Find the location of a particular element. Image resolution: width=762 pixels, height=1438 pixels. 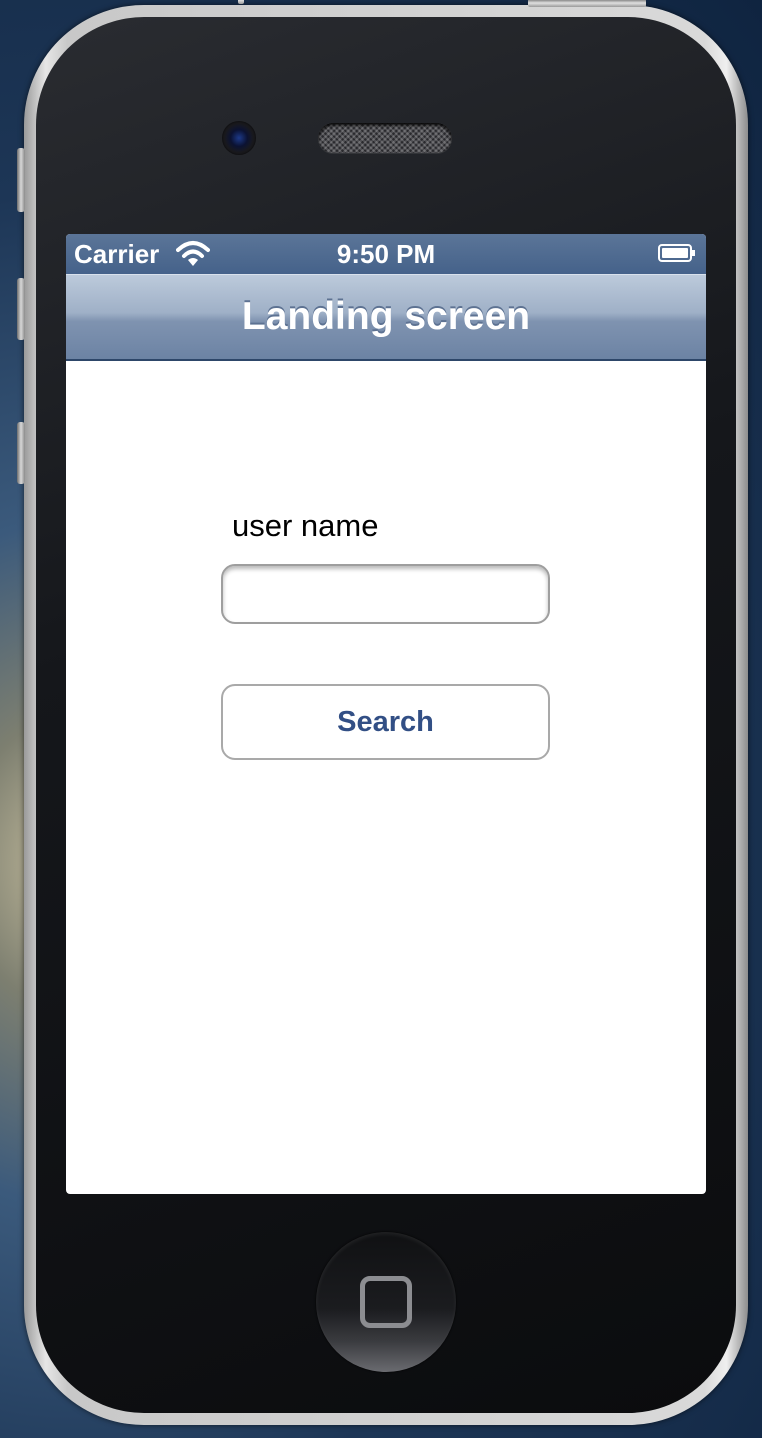

mute-switch is located at coordinates (21, 180).